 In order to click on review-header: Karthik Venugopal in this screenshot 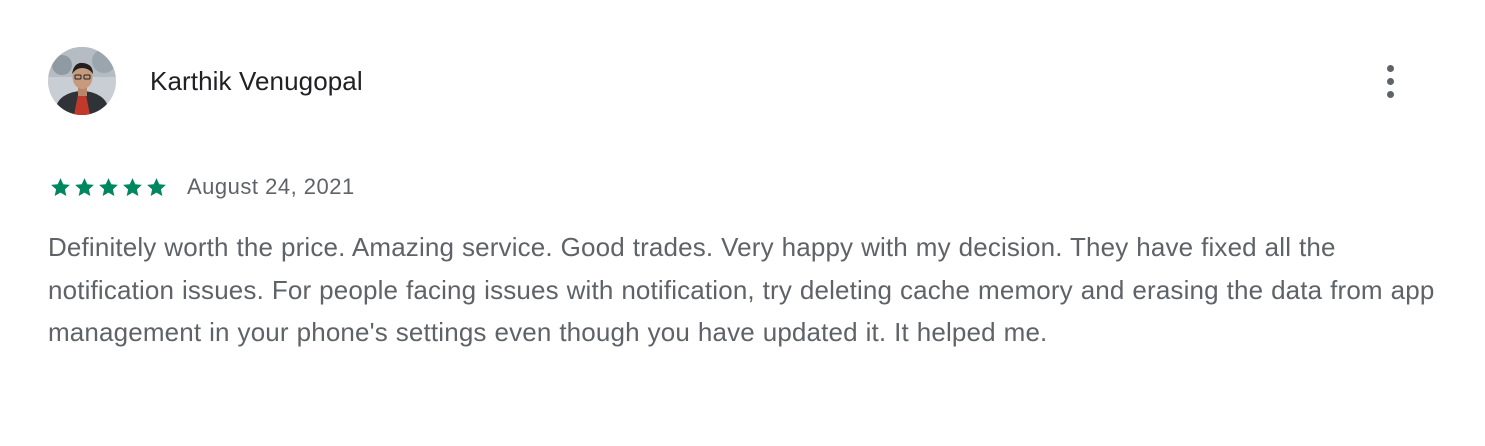, I will do `click(205, 81)`.